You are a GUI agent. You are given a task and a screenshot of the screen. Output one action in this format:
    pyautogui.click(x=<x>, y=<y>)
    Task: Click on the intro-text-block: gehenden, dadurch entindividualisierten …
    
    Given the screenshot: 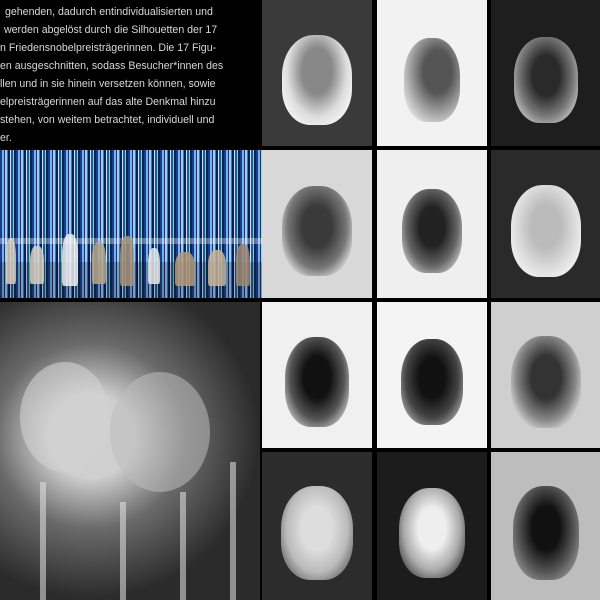 What is the action you would take?
    pyautogui.click(x=131, y=73)
    